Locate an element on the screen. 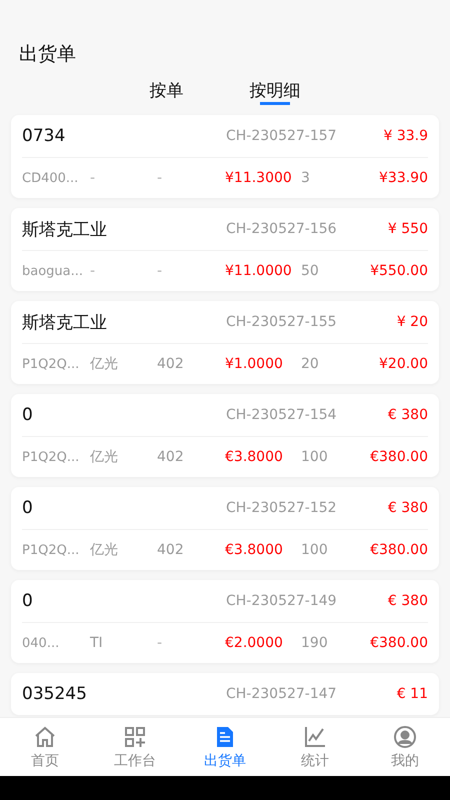 Image resolution: width=450 pixels, height=800 pixels. quantity: 20 is located at coordinates (310, 364).